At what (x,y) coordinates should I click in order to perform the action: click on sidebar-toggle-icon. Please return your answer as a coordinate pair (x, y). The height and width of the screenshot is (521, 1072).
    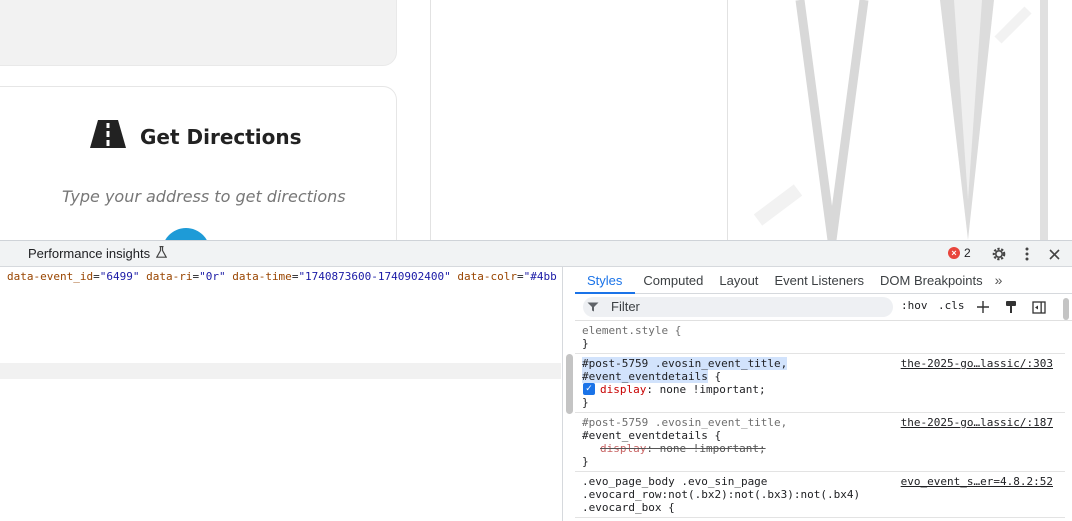
    Looking at the image, I should click on (1039, 307).